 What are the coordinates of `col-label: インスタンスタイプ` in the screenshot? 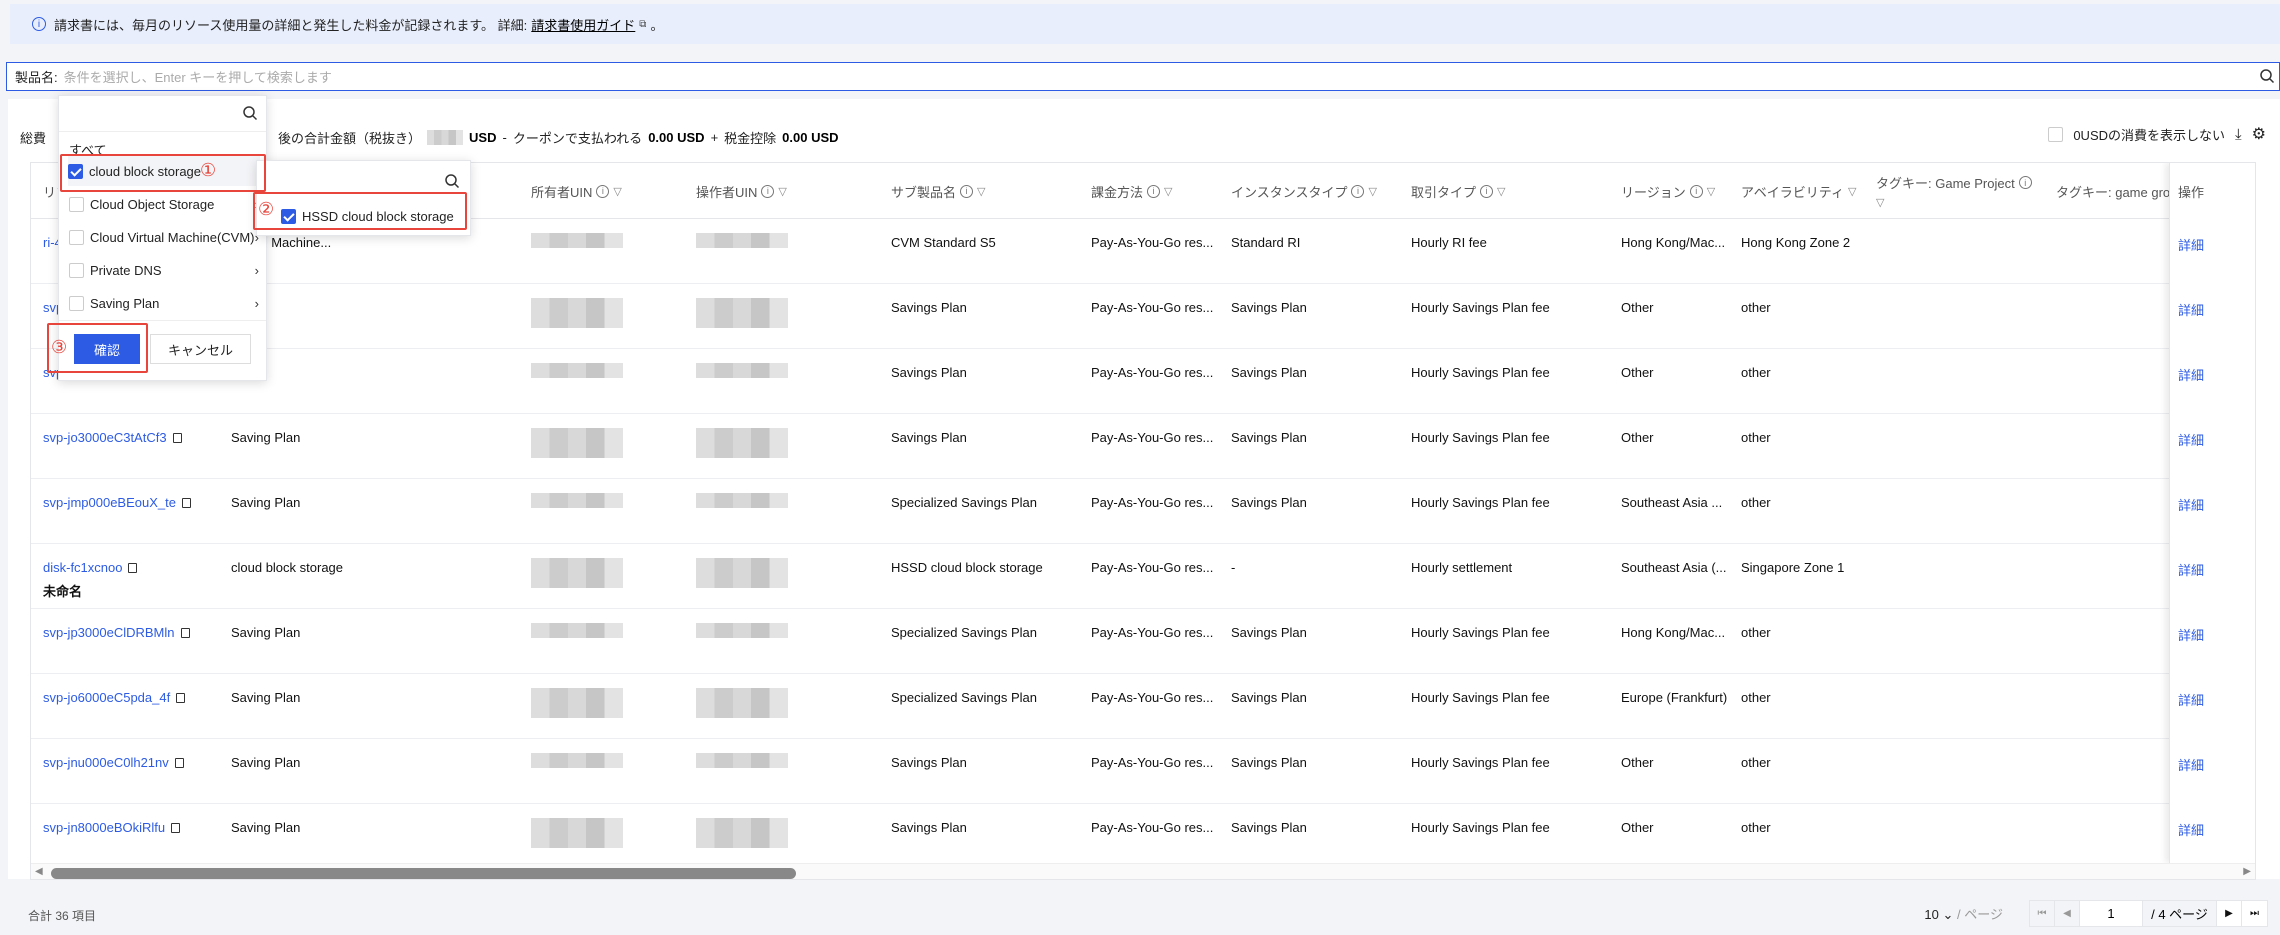 It's located at (1289, 192).